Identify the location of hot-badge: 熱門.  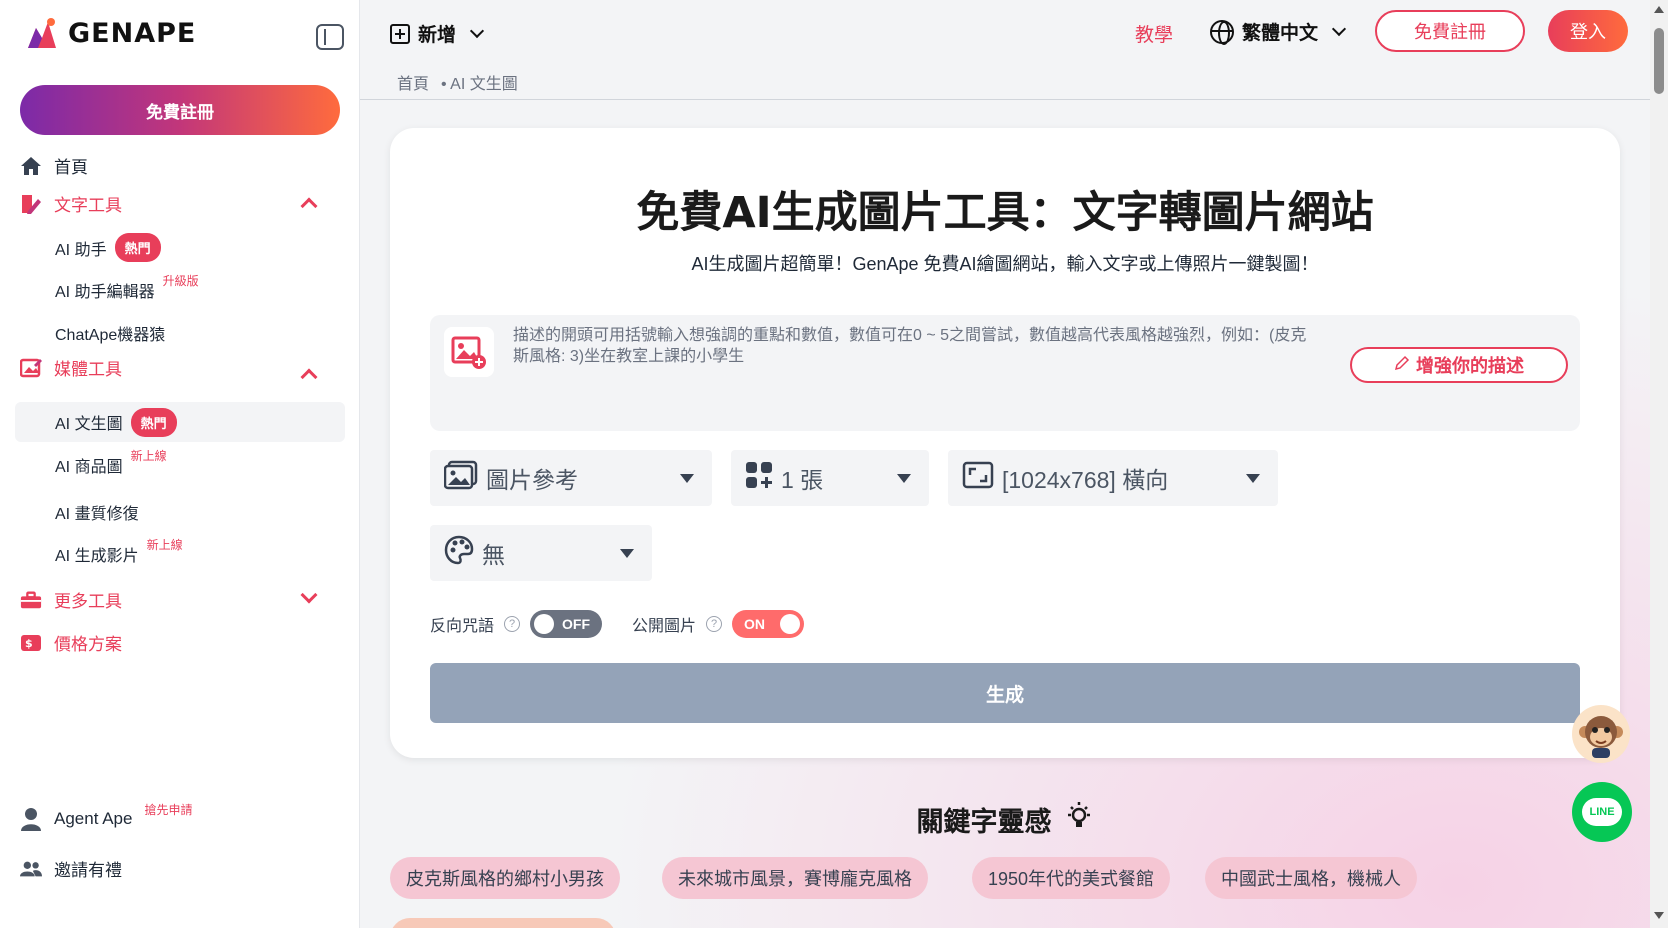
(137, 247).